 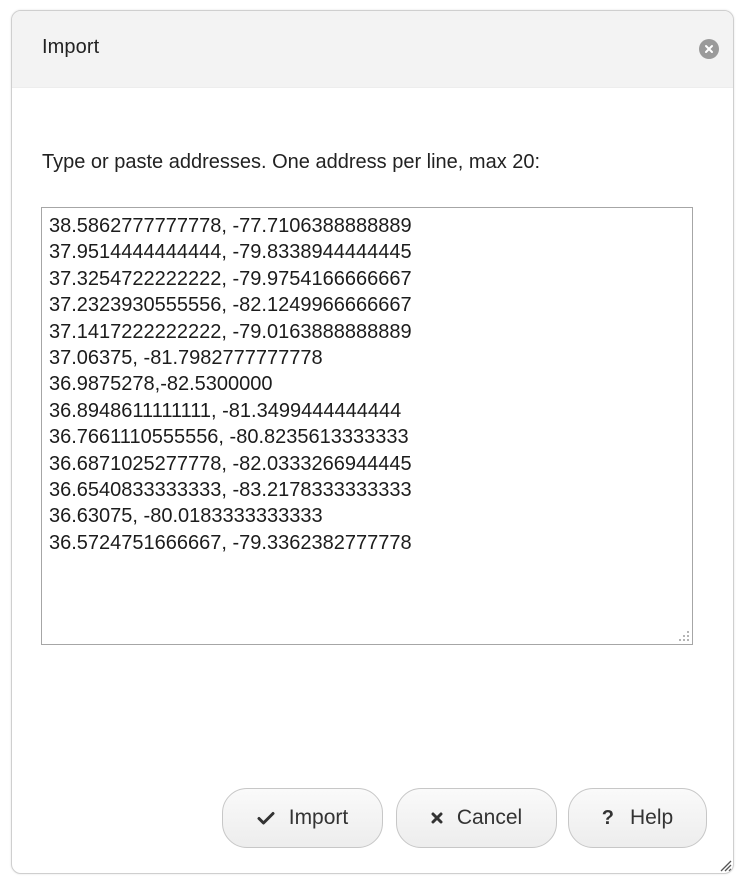 What do you see at coordinates (725, 865) in the screenshot?
I see `dialog-resize-grip-icon` at bounding box center [725, 865].